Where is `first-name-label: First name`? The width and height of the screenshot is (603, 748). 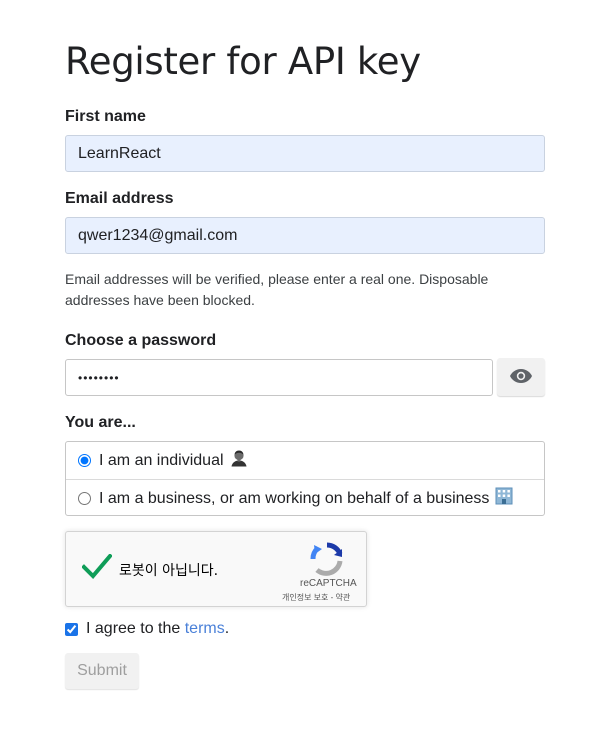 first-name-label: First name is located at coordinates (105, 116).